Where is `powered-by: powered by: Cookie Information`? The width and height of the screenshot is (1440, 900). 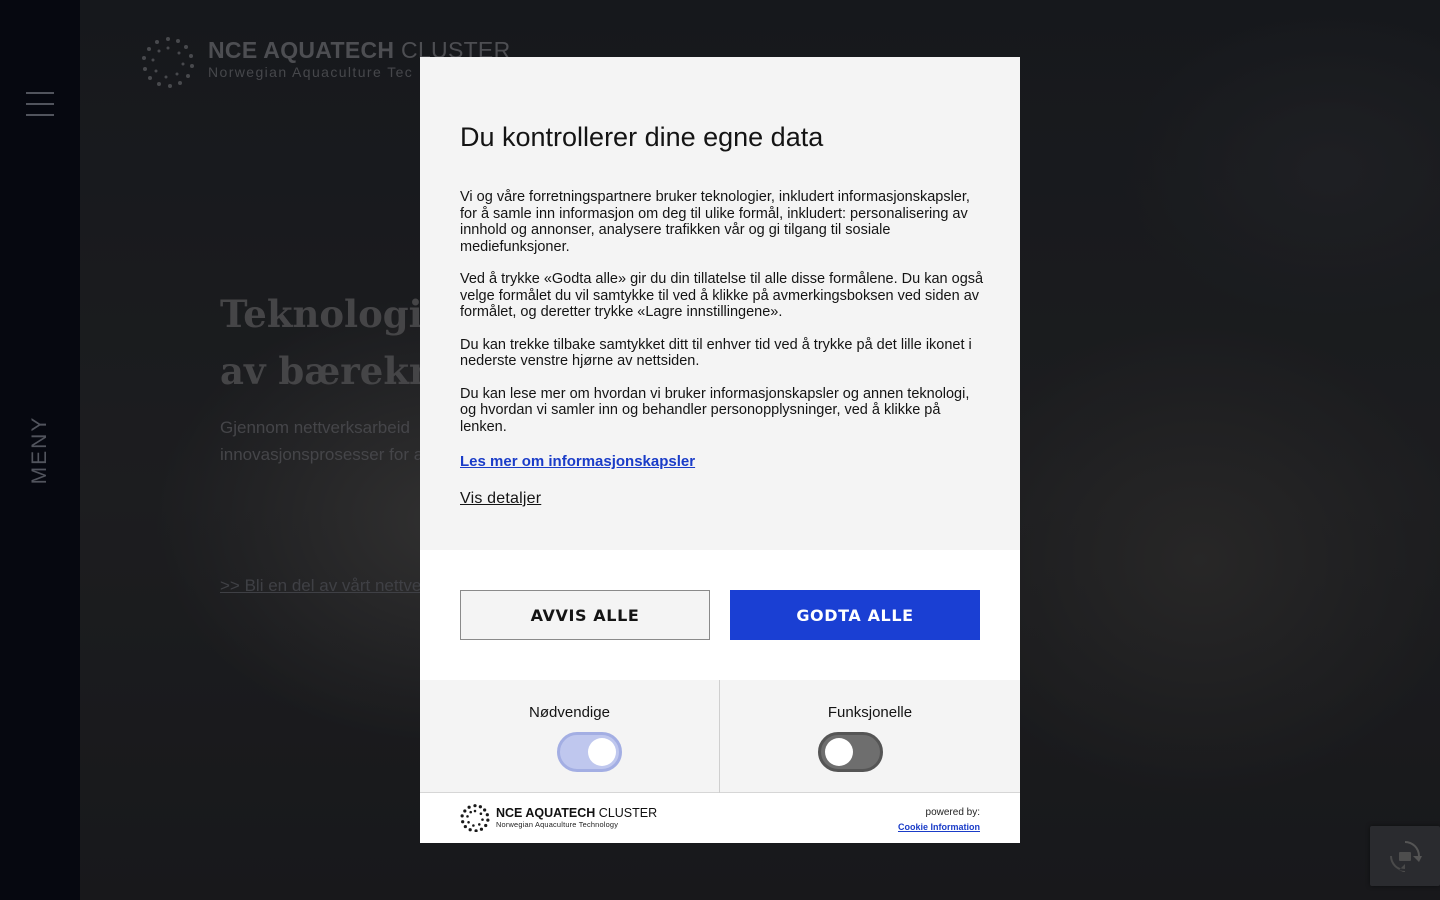
powered-by: powered by: Cookie Information is located at coordinates (939, 820).